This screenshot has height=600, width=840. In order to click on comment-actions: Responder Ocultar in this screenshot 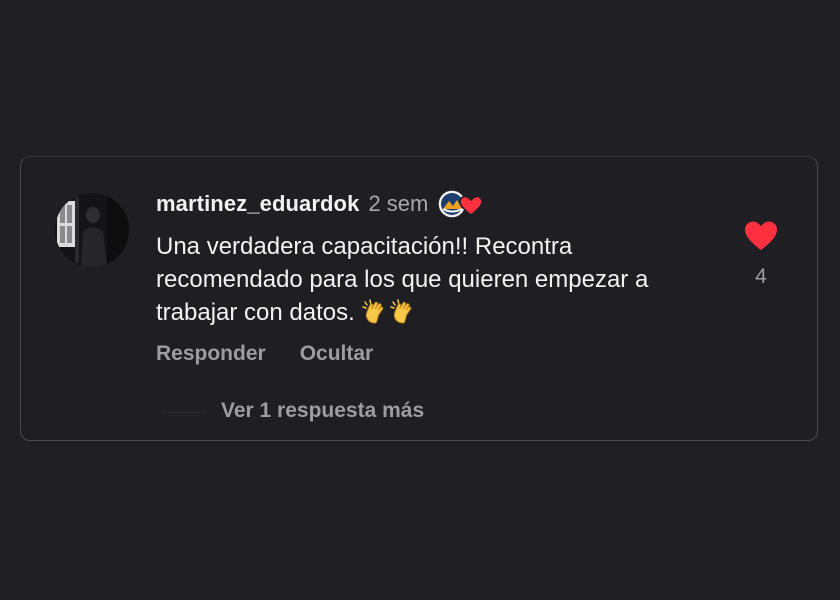, I will do `click(264, 354)`.